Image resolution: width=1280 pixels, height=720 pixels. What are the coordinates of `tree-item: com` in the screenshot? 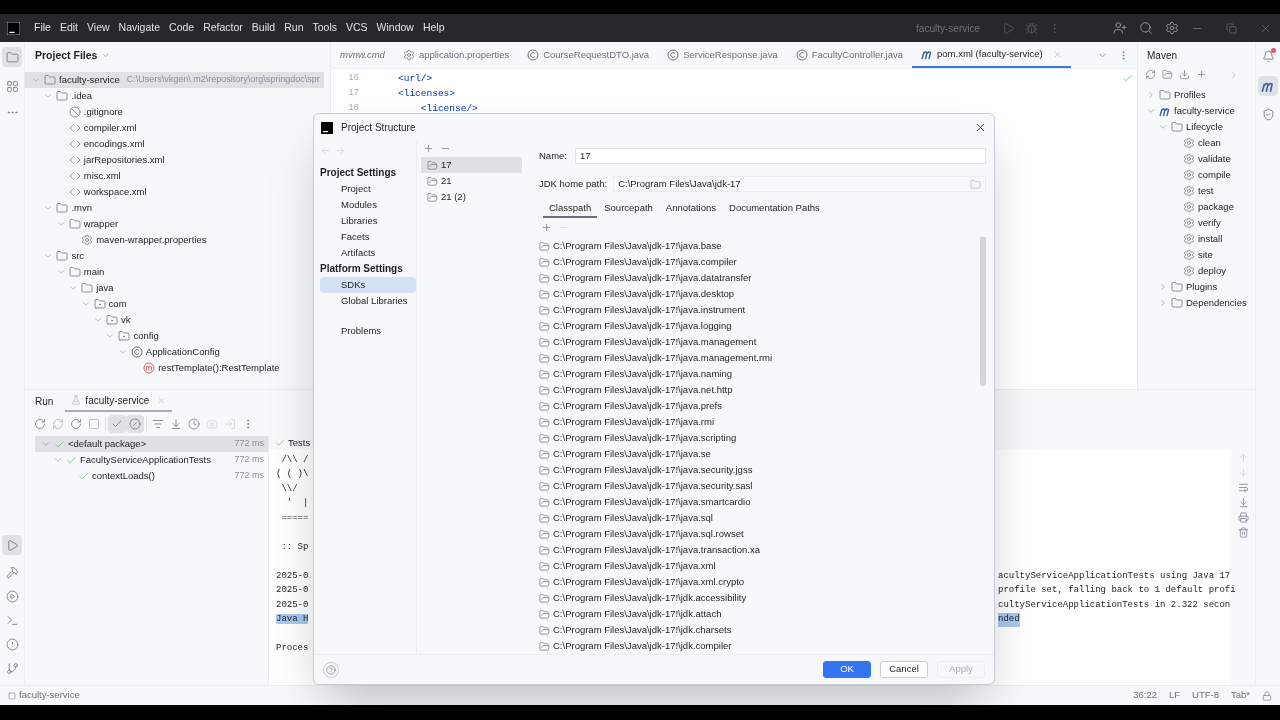 It's located at (78, 304).